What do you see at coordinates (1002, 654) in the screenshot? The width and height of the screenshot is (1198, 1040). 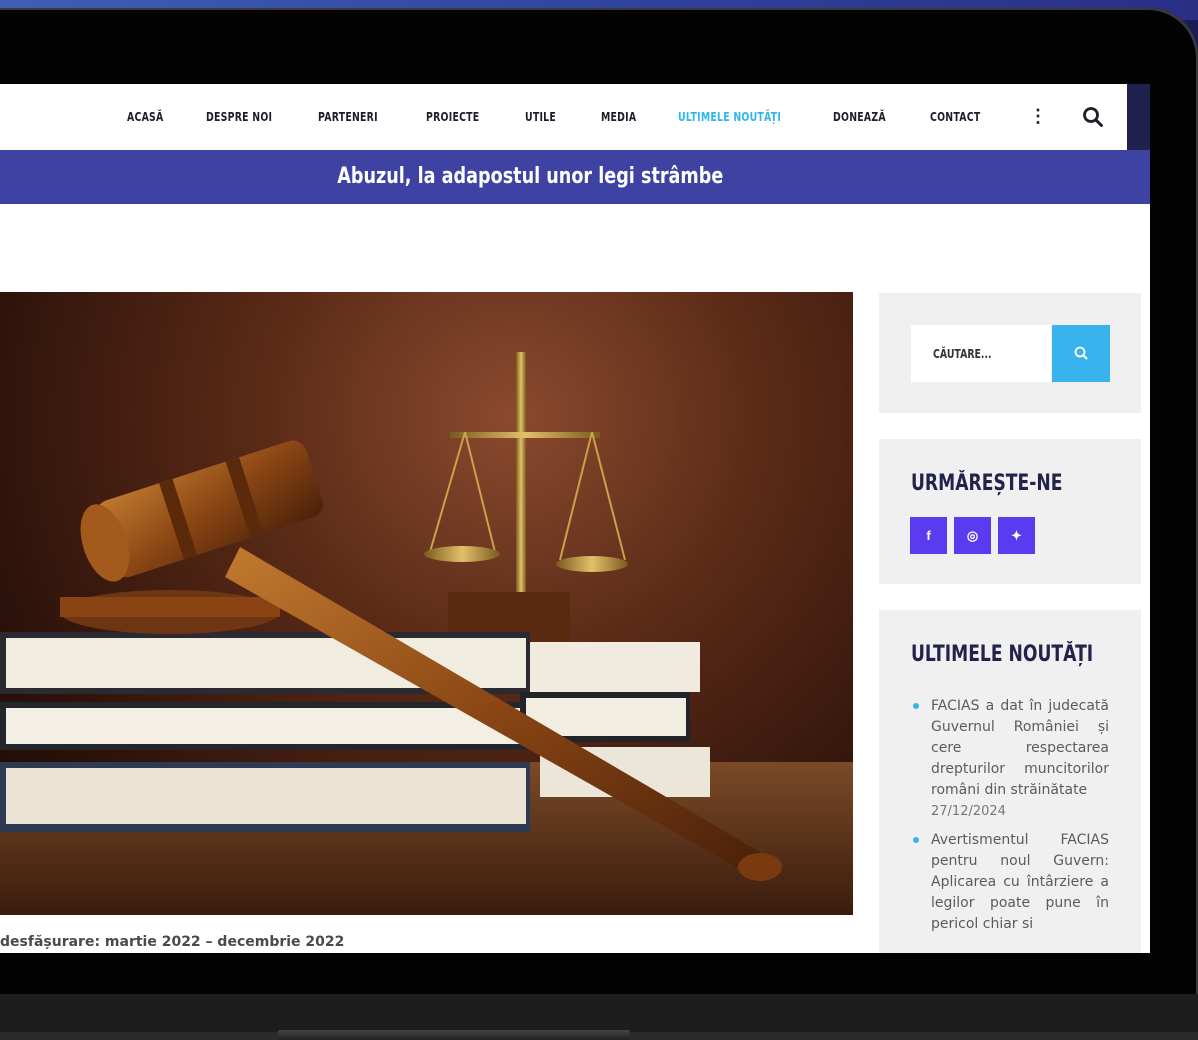 I see `latest-news-title: ULTIMELE NOUTĂȚI` at bounding box center [1002, 654].